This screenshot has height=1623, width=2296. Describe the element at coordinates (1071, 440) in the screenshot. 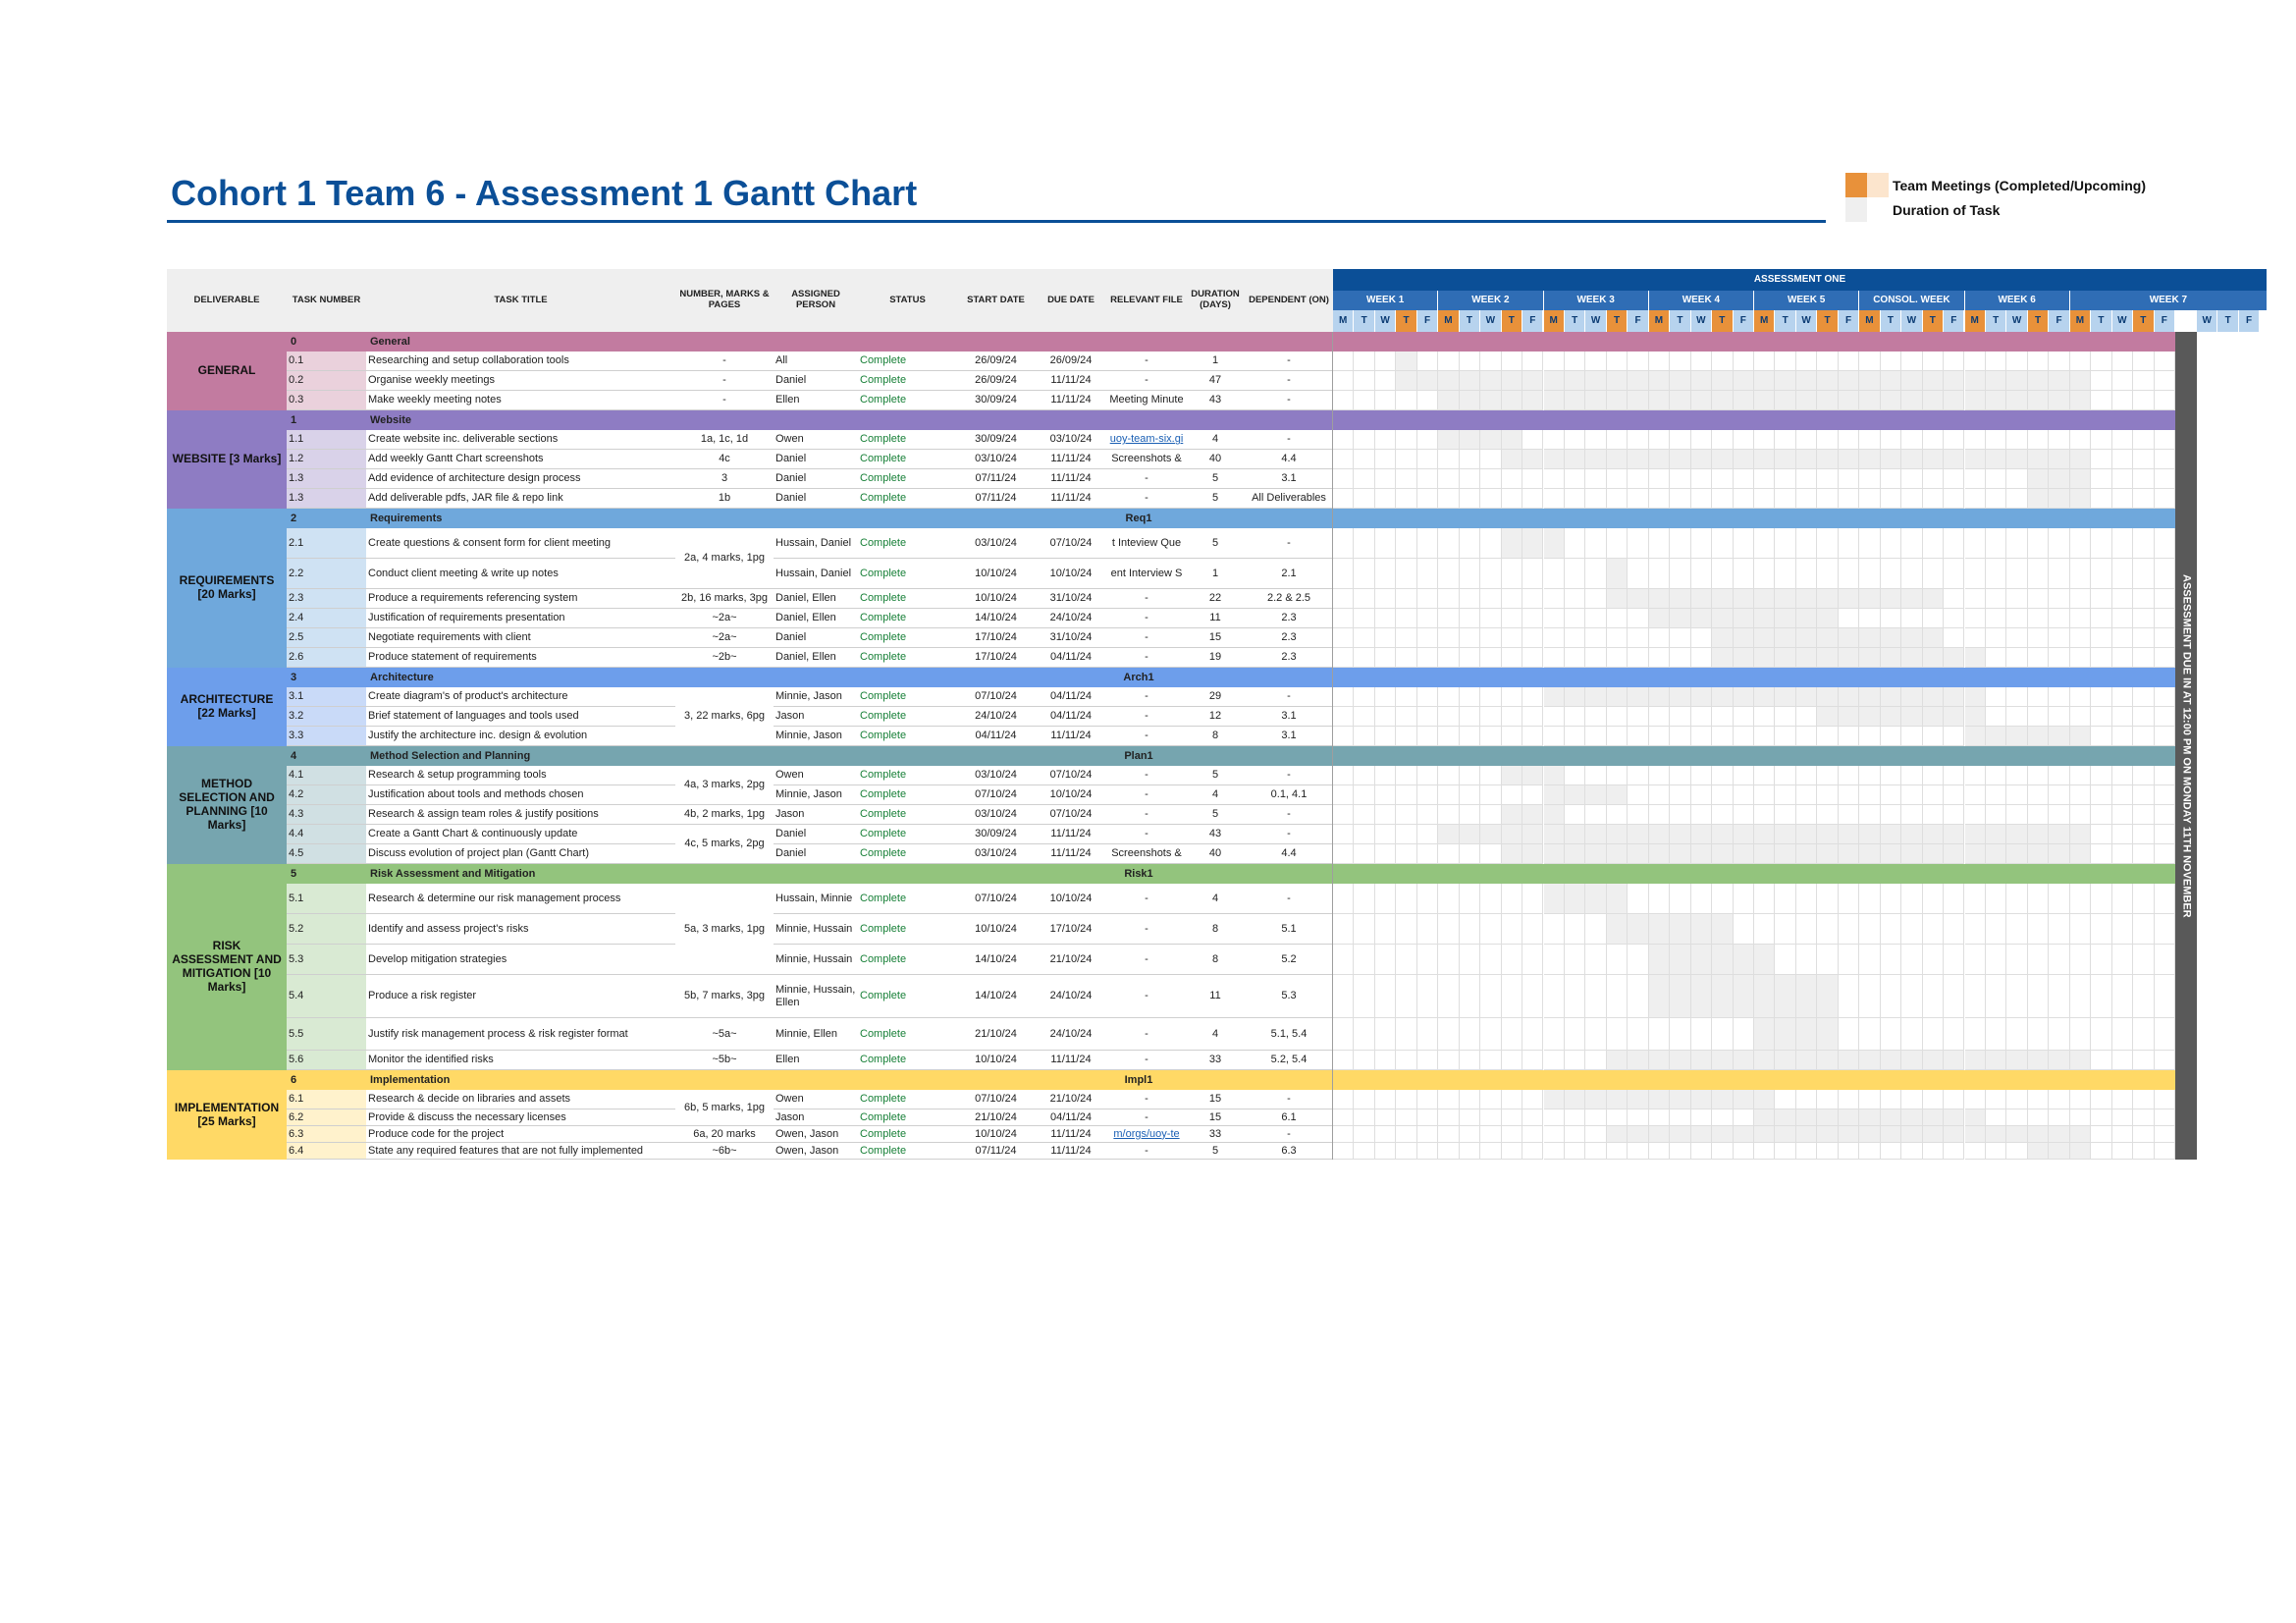

I see `task-due-date: 03/10/24` at that location.